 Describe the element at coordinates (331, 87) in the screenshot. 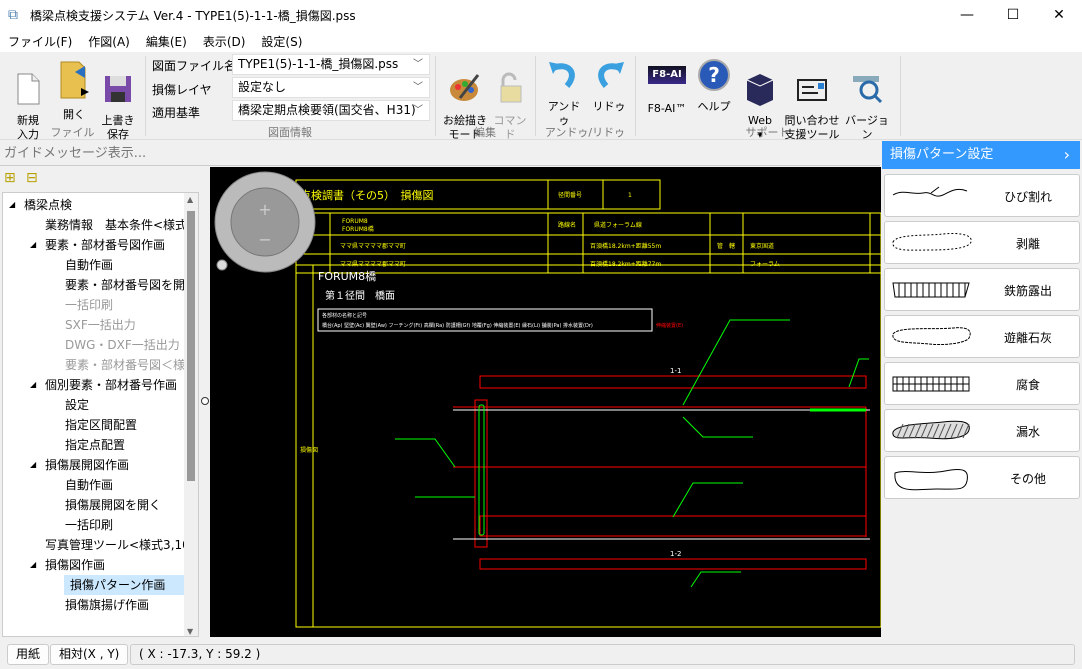

I see `damage-layer-select: 設定なし ﹀` at that location.